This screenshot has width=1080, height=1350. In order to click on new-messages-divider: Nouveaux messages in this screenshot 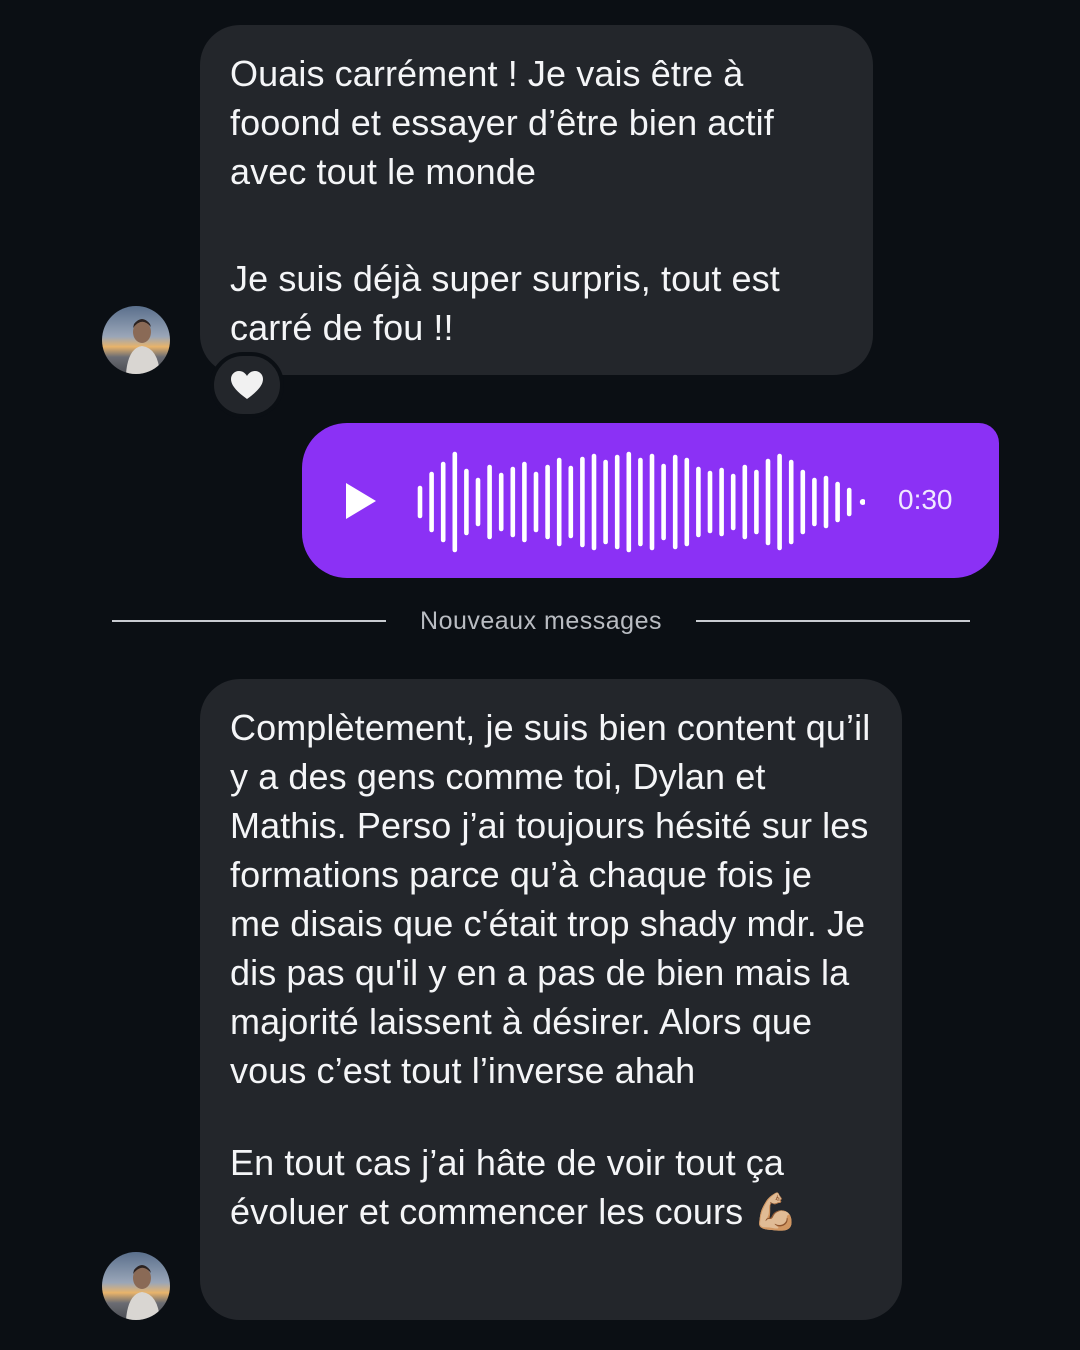, I will do `click(541, 621)`.